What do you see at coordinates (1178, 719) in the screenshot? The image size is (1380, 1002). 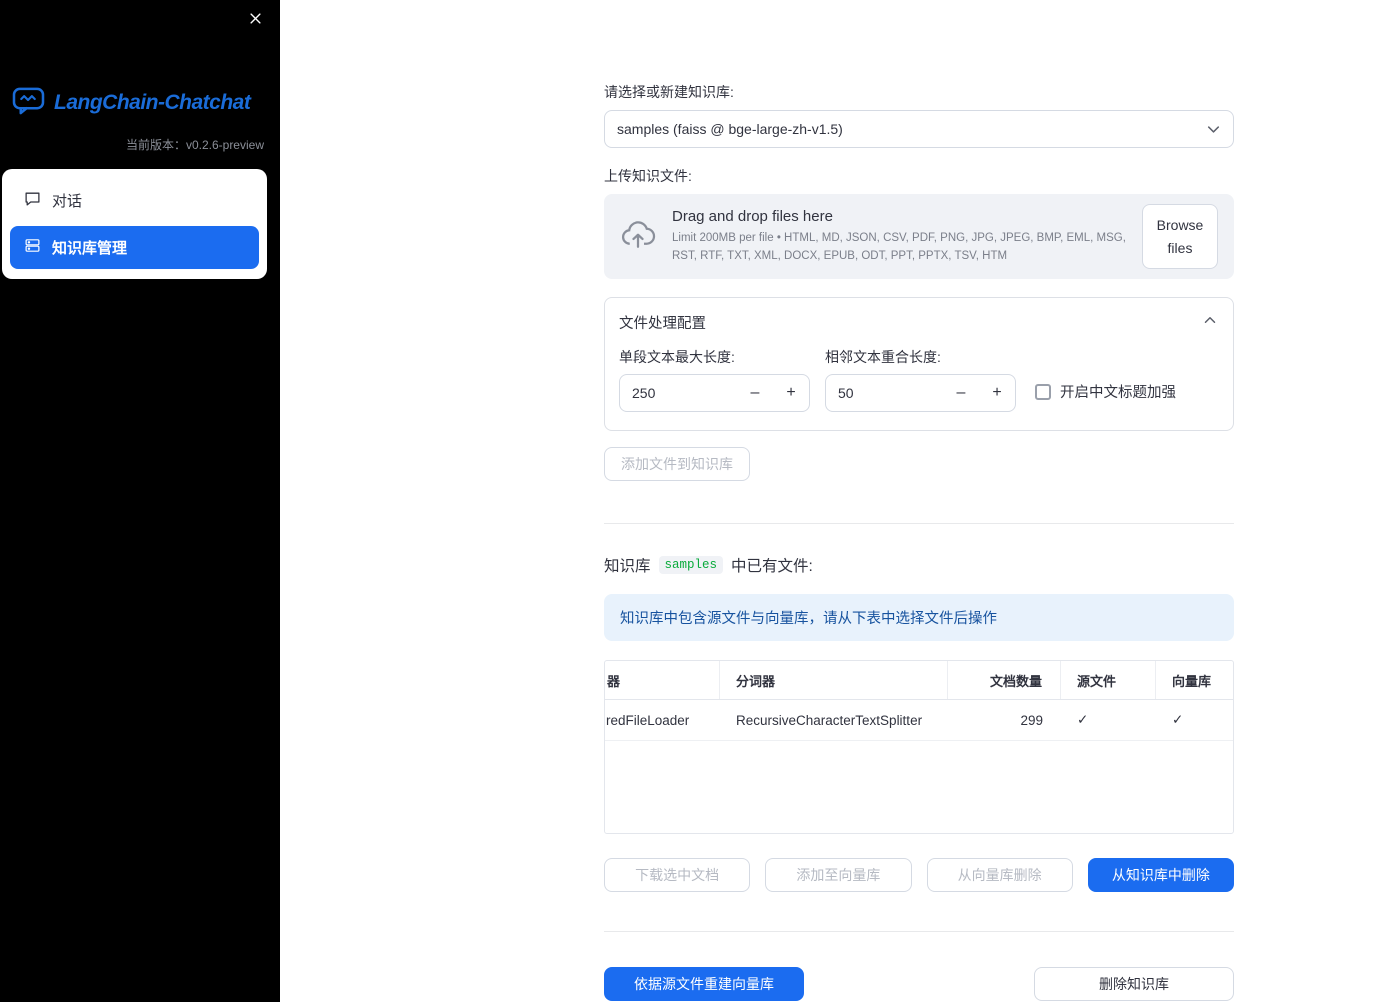 I see `cell-vector-check: ✓` at bounding box center [1178, 719].